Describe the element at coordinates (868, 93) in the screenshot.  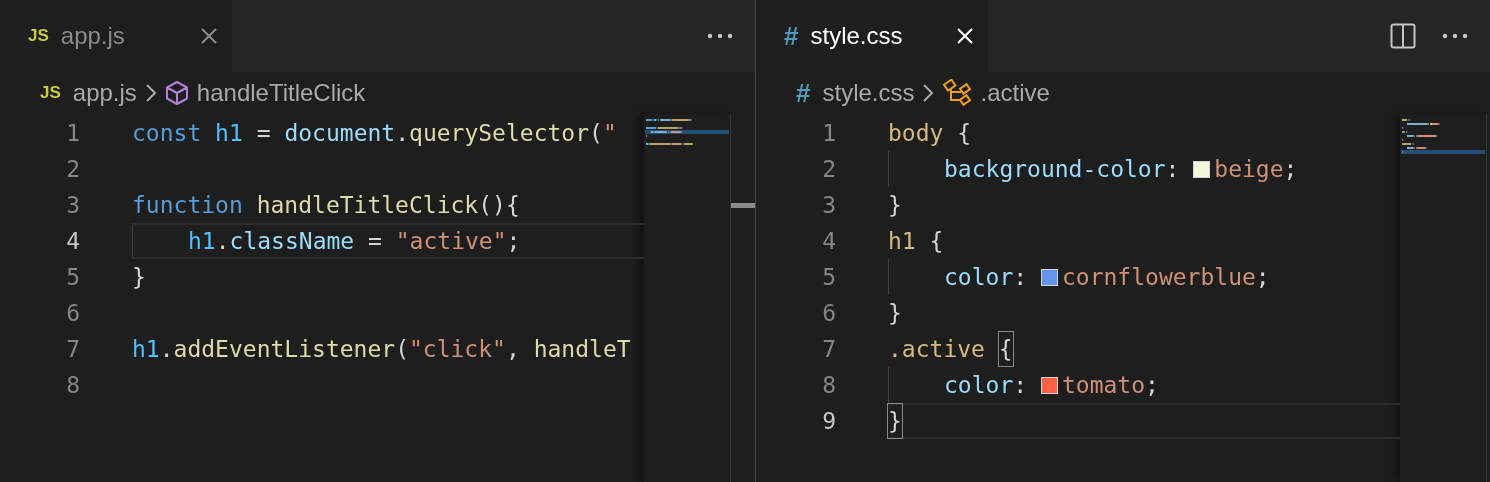
I see `breadcrumb-file: style.css` at that location.